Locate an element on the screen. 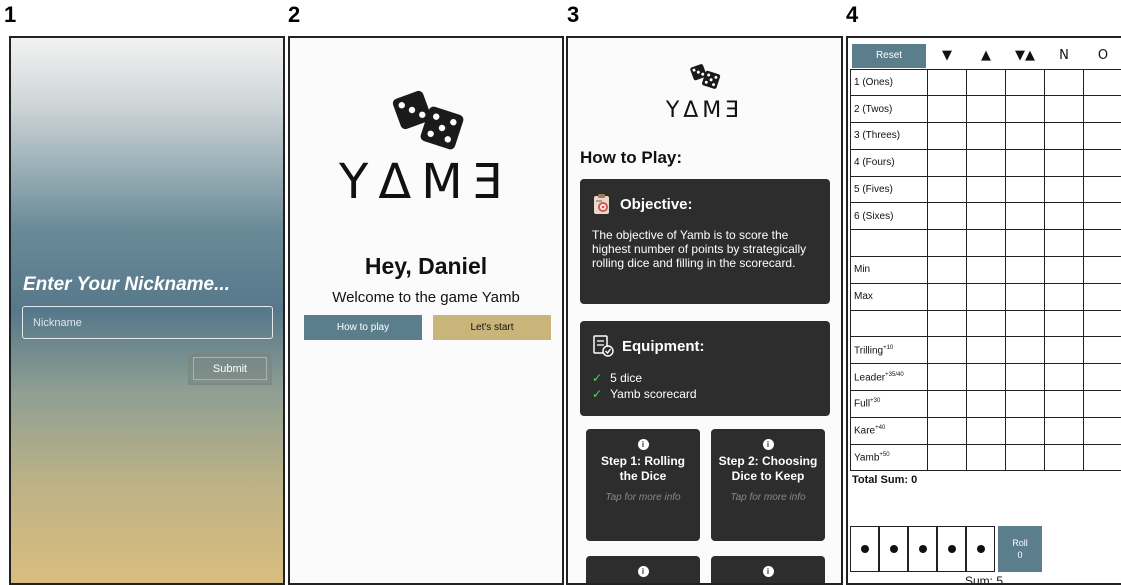  step-3-card: i is located at coordinates (643, 569).